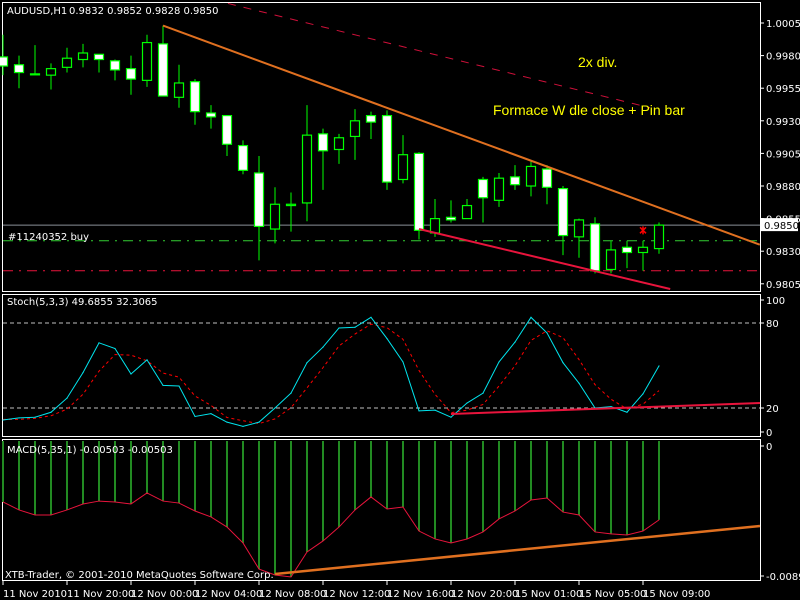 The width and height of the screenshot is (800, 600). Describe the element at coordinates (420, 594) in the screenshot. I see `time-tick-label: 12 Nov 16:00` at that location.